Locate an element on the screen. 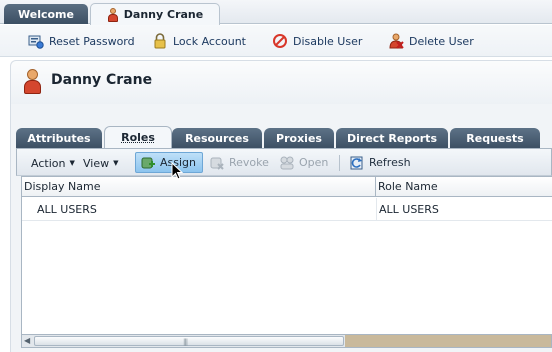 This screenshot has height=352, width=552. delete-user-label: Delete User is located at coordinates (441, 41).